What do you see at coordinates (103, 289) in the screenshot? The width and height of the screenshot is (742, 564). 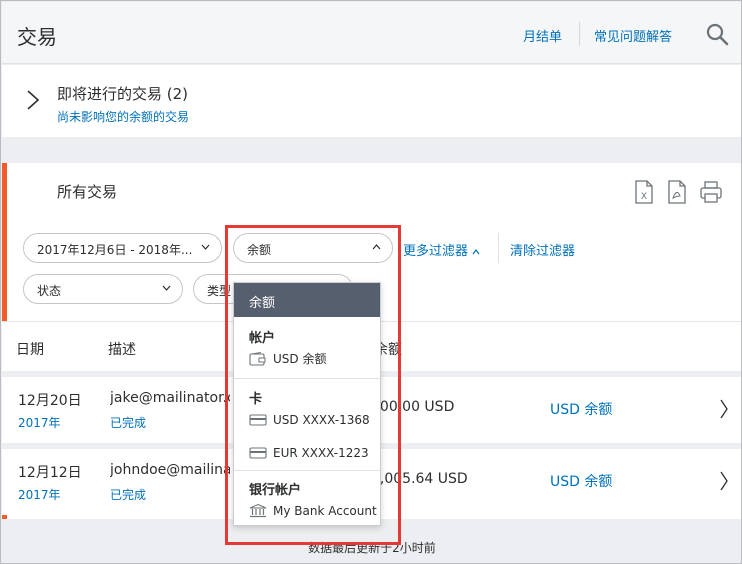 I see `status-filter: 状态` at bounding box center [103, 289].